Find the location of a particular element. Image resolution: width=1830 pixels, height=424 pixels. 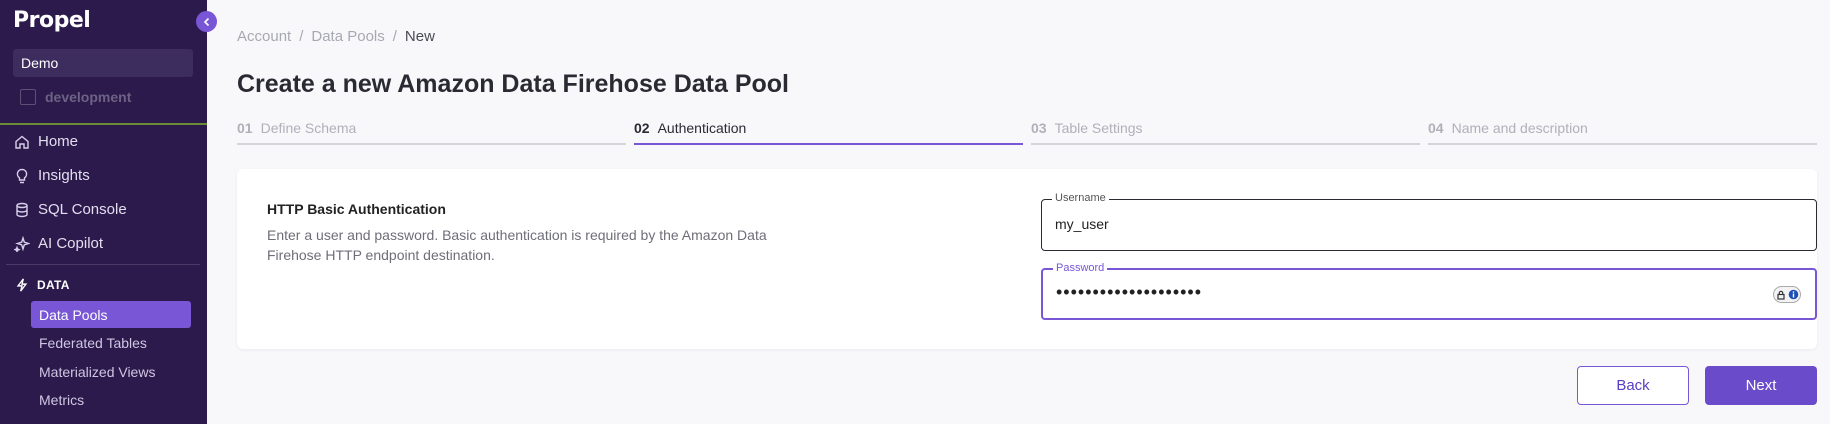

sidebar-item-label: Federated Tables is located at coordinates (93, 342).